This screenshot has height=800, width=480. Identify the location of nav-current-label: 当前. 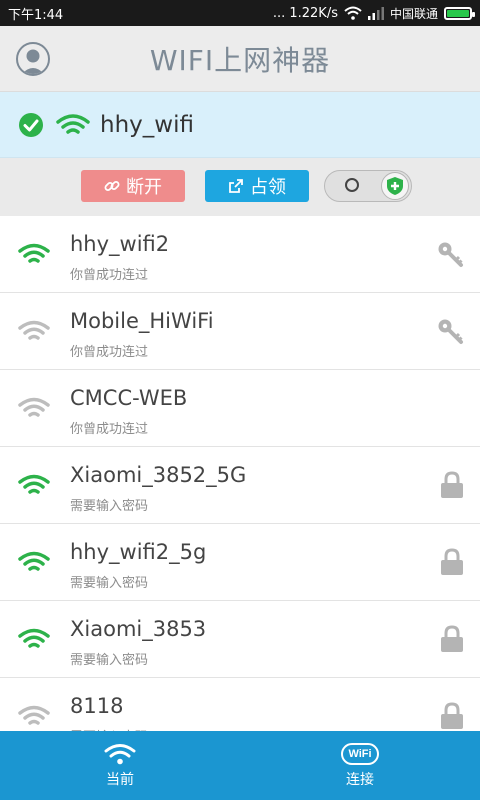
(120, 779).